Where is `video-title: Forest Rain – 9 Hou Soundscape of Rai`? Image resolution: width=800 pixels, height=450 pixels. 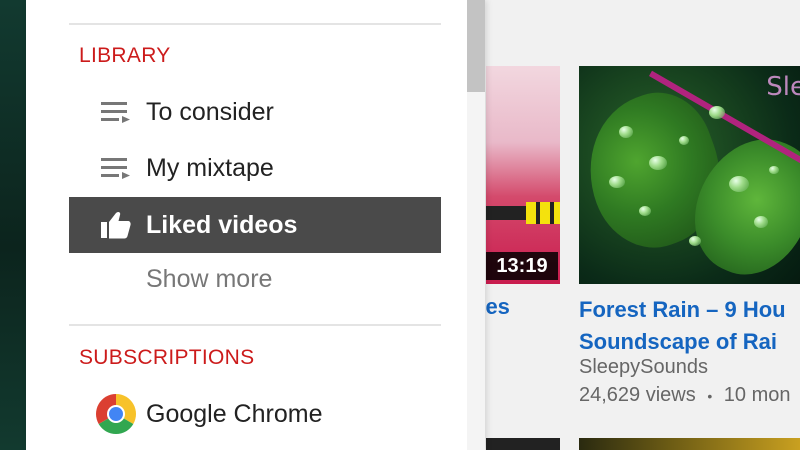 video-title: Forest Rain – 9 Hou Soundscape of Rai is located at coordinates (689, 326).